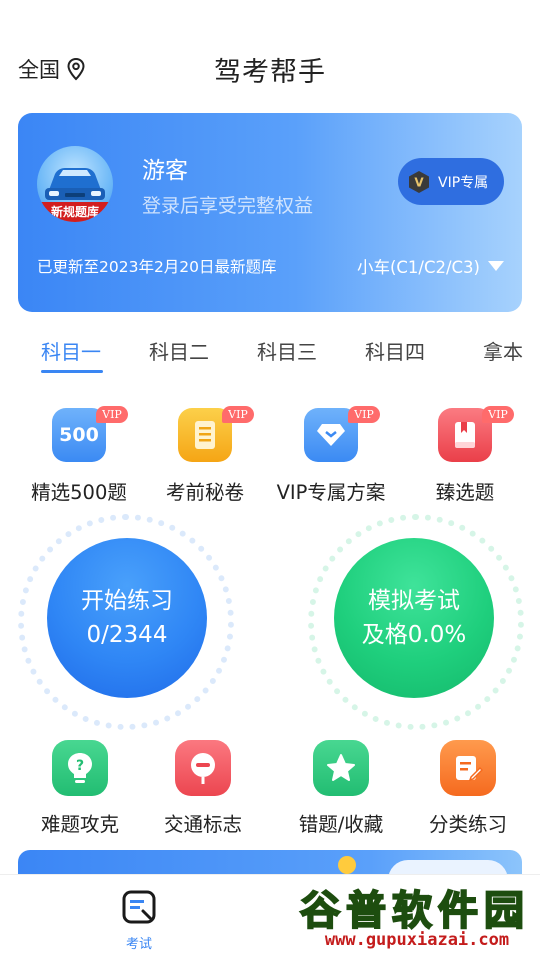 The width and height of the screenshot is (540, 960). I want to click on sign-glyph, so click(203, 768).